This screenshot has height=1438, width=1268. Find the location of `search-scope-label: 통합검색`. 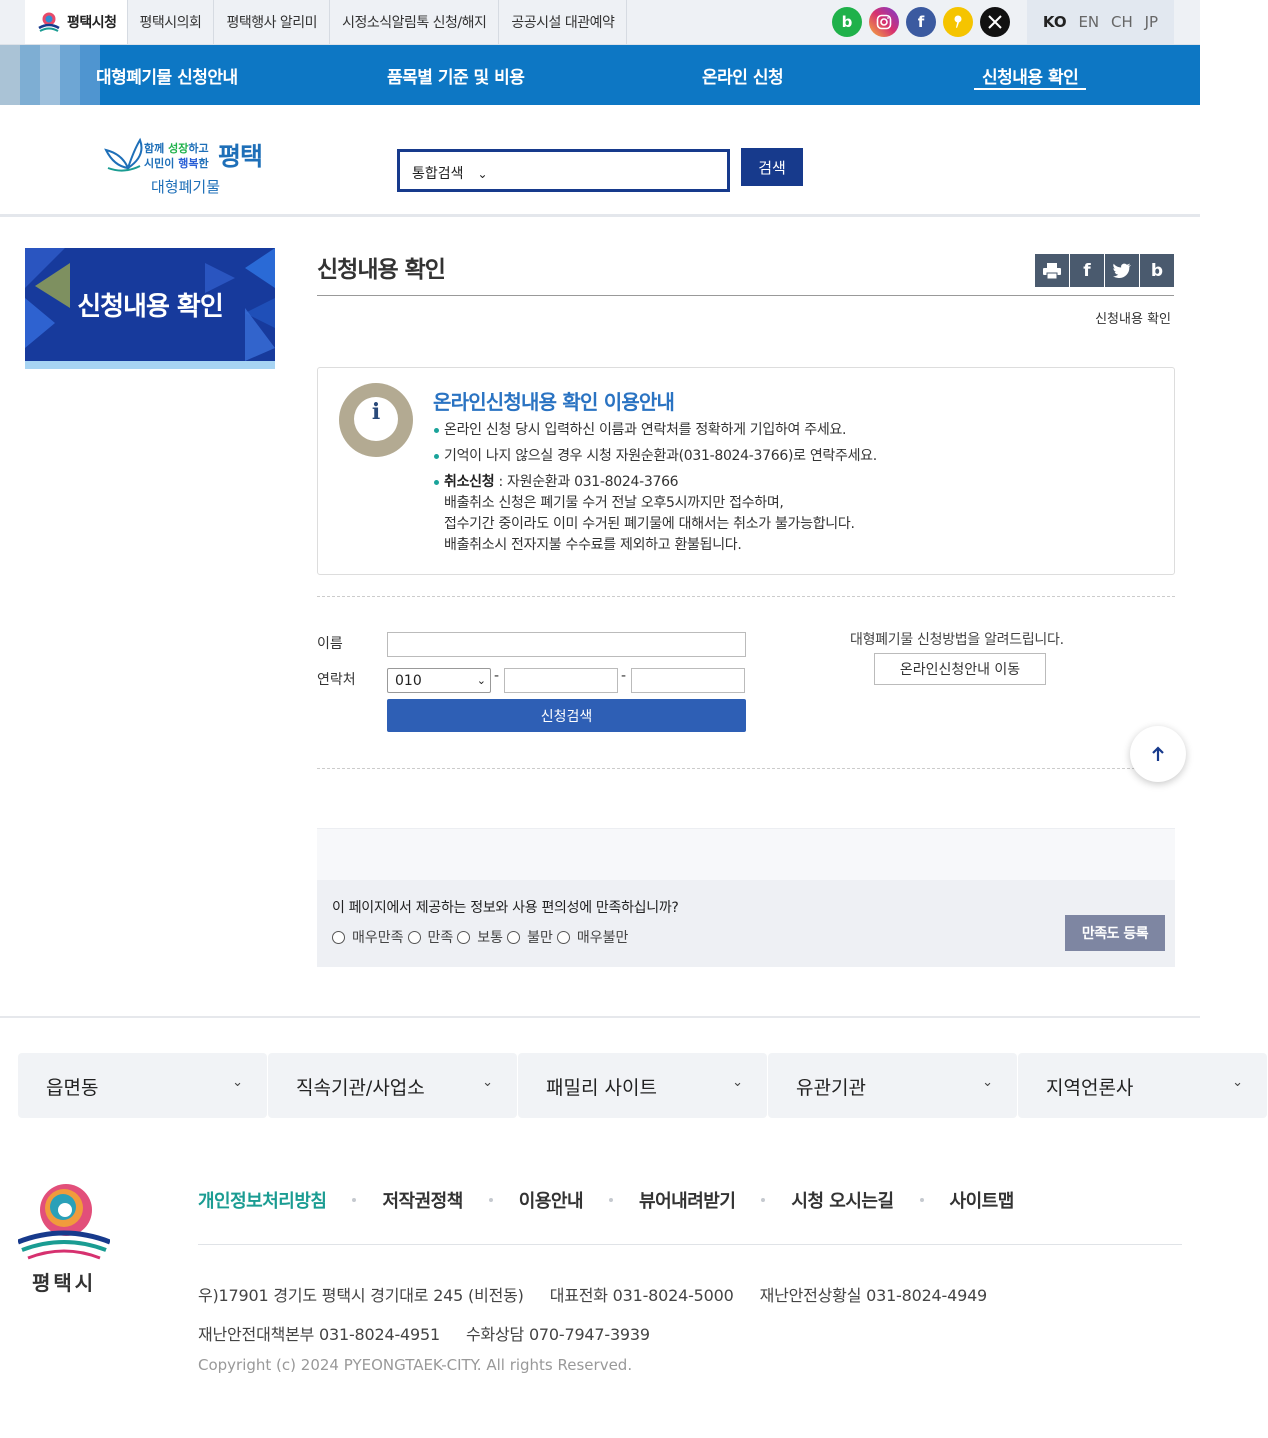

search-scope-label: 통합검색 is located at coordinates (438, 174).